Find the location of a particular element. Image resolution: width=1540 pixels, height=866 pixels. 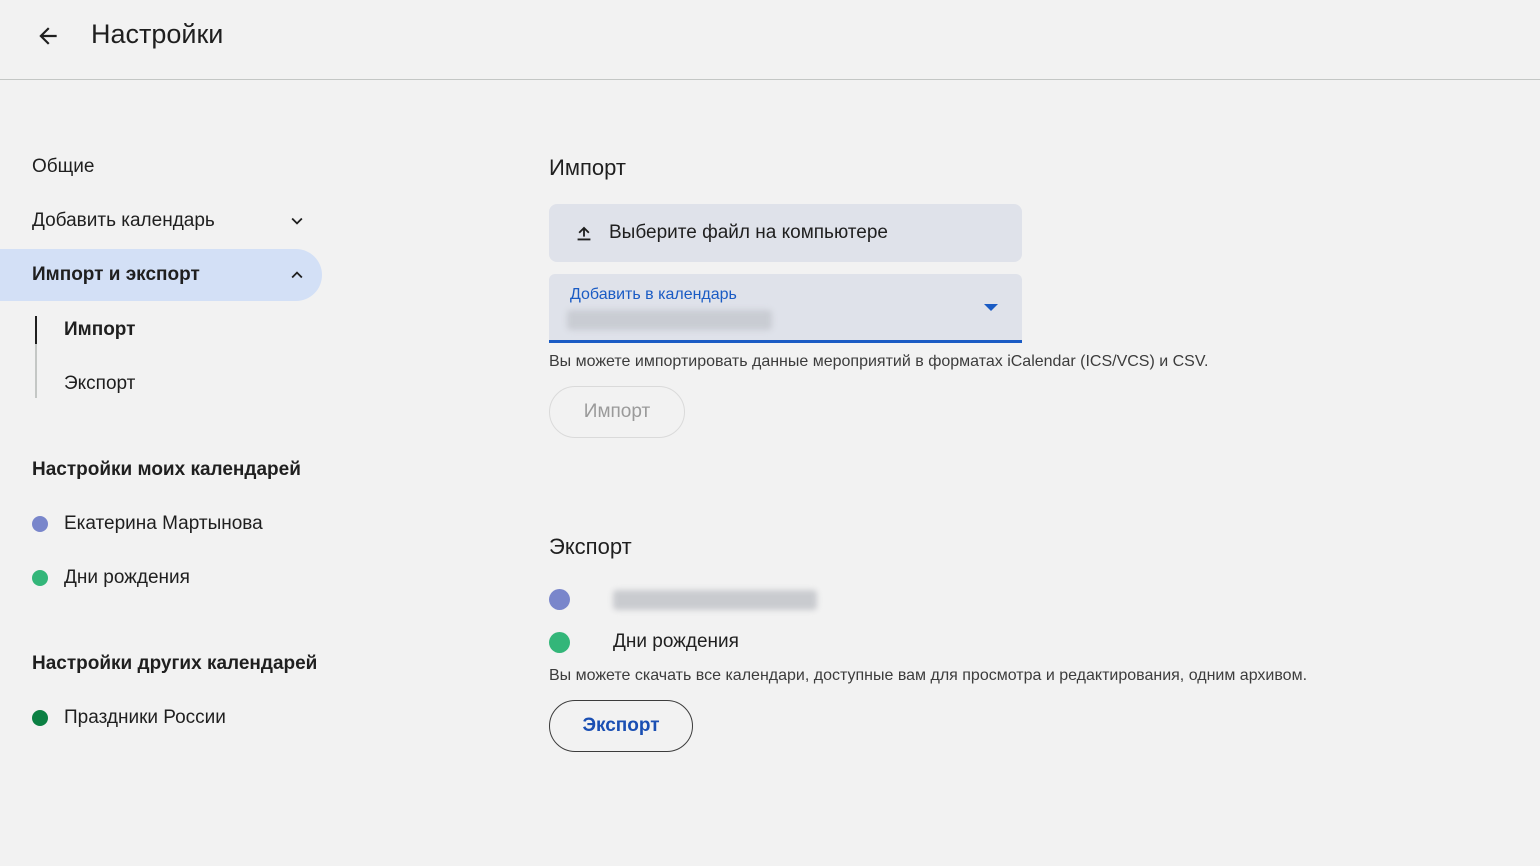

subnav-line is located at coordinates (36, 371).